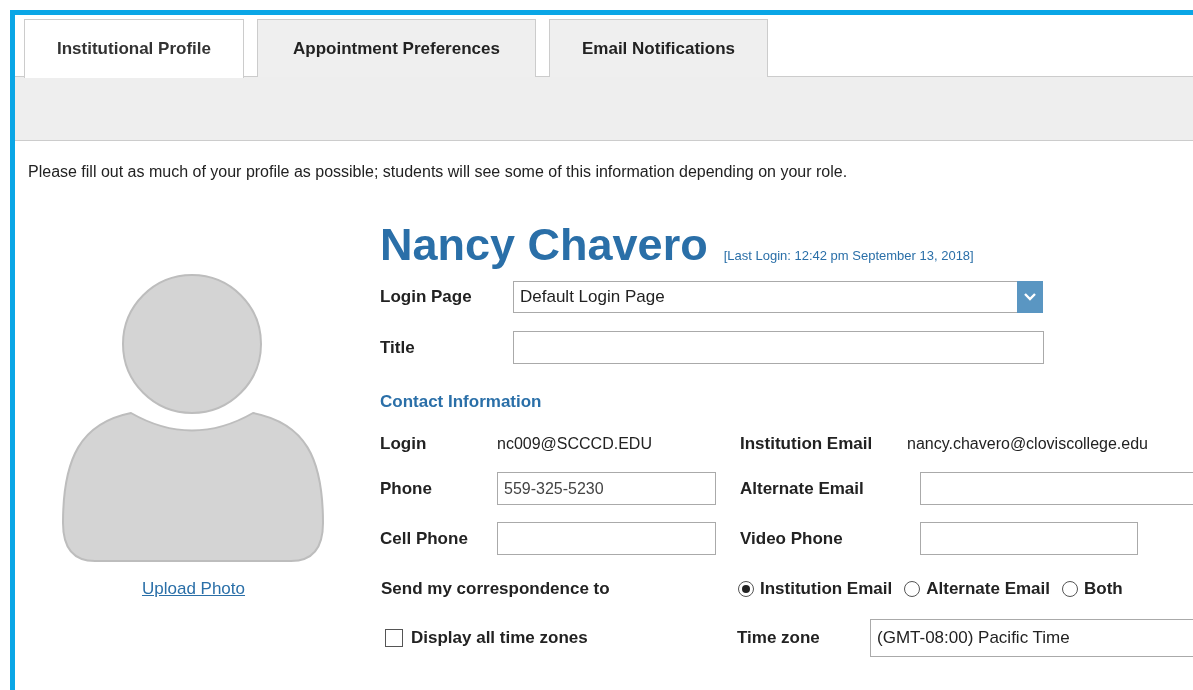 The image size is (1193, 690). Describe the element at coordinates (1027, 444) in the screenshot. I see `institution-email-value: nancy.chavero@cloviscollege.edu` at that location.